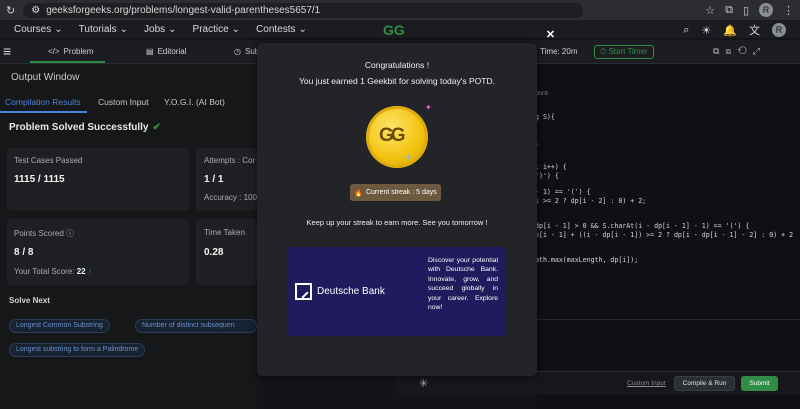 This screenshot has width=800, height=409. I want to click on streak-text: Current streak : 5 days, so click(401, 192).